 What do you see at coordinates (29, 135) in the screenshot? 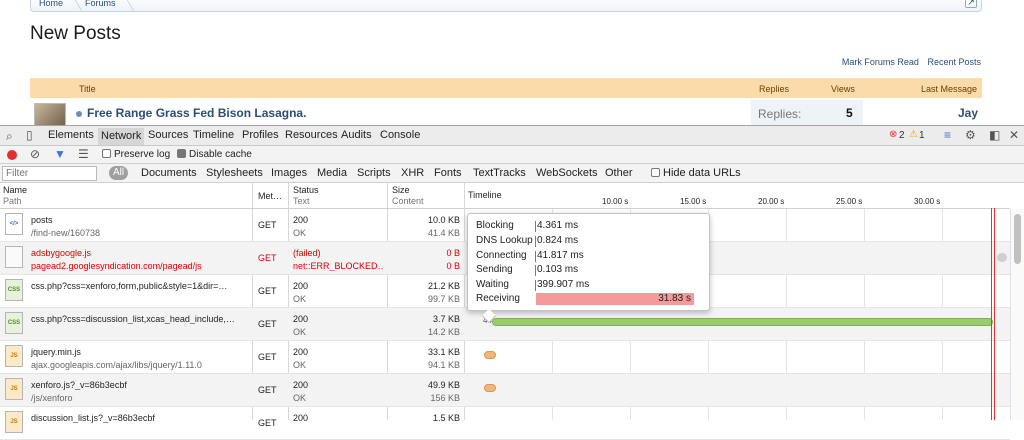
I see `device-icon: ▯` at bounding box center [29, 135].